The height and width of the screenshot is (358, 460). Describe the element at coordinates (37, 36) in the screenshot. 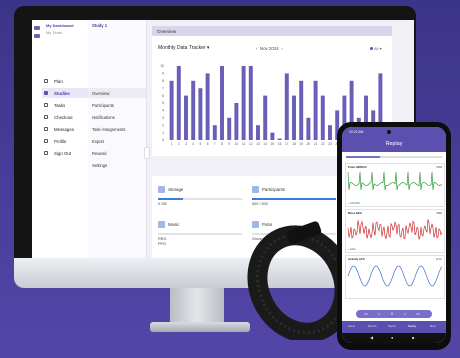

I see `page-icon` at that location.